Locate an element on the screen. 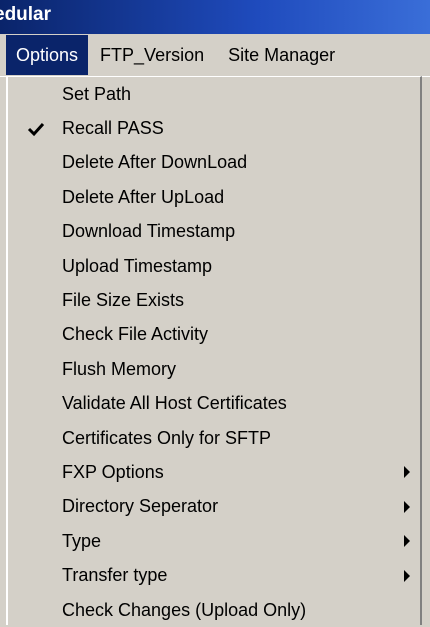 This screenshot has height=627, width=430. menu-item-fxp-options: FXP Options is located at coordinates (214, 472).